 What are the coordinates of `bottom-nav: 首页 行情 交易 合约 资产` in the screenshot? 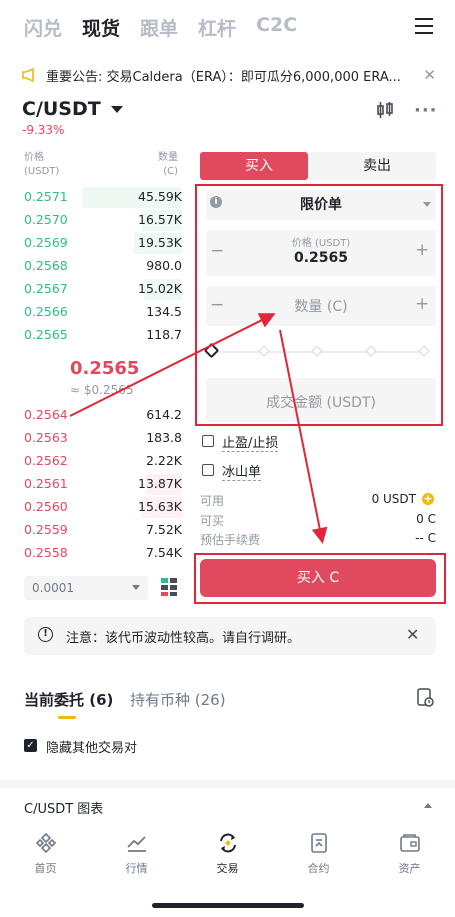 It's located at (227, 858).